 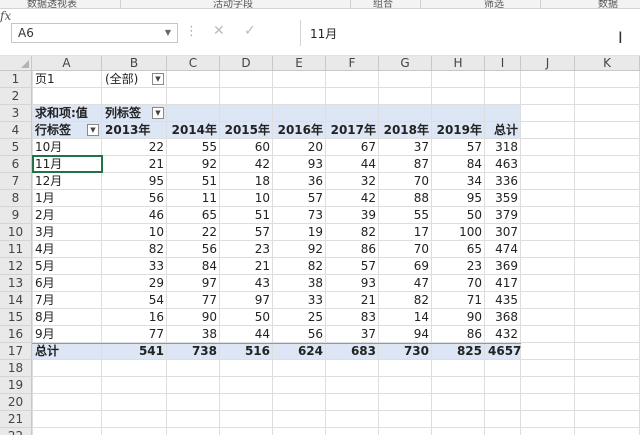 What do you see at coordinates (16, 266) in the screenshot?
I see `row-header: 12` at bounding box center [16, 266].